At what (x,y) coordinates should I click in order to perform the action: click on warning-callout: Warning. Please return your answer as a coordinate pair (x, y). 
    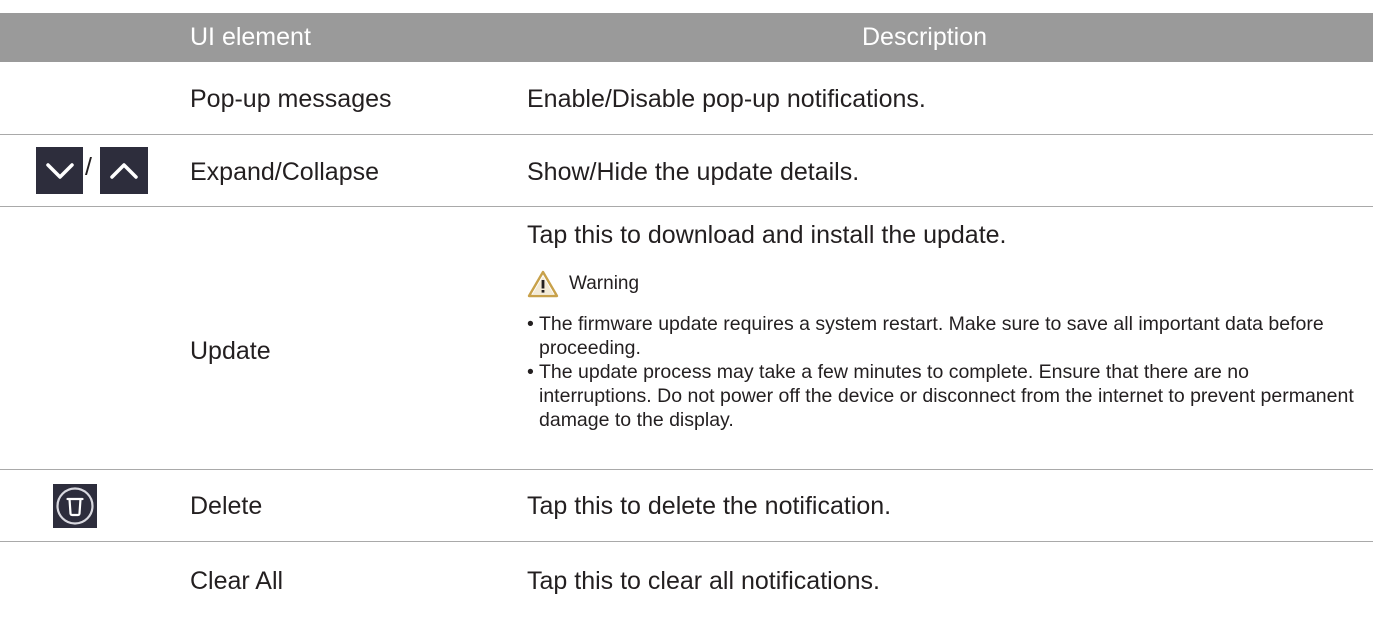
    Looking at the image, I should click on (583, 284).